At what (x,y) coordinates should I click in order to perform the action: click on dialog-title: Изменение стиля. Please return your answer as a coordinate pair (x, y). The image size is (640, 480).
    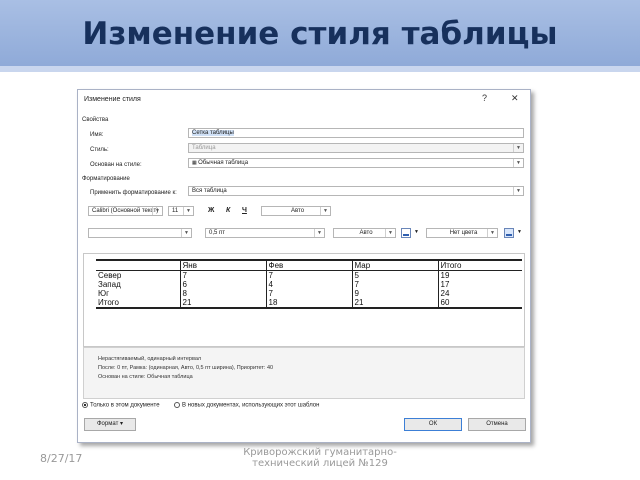
    Looking at the image, I should click on (112, 99).